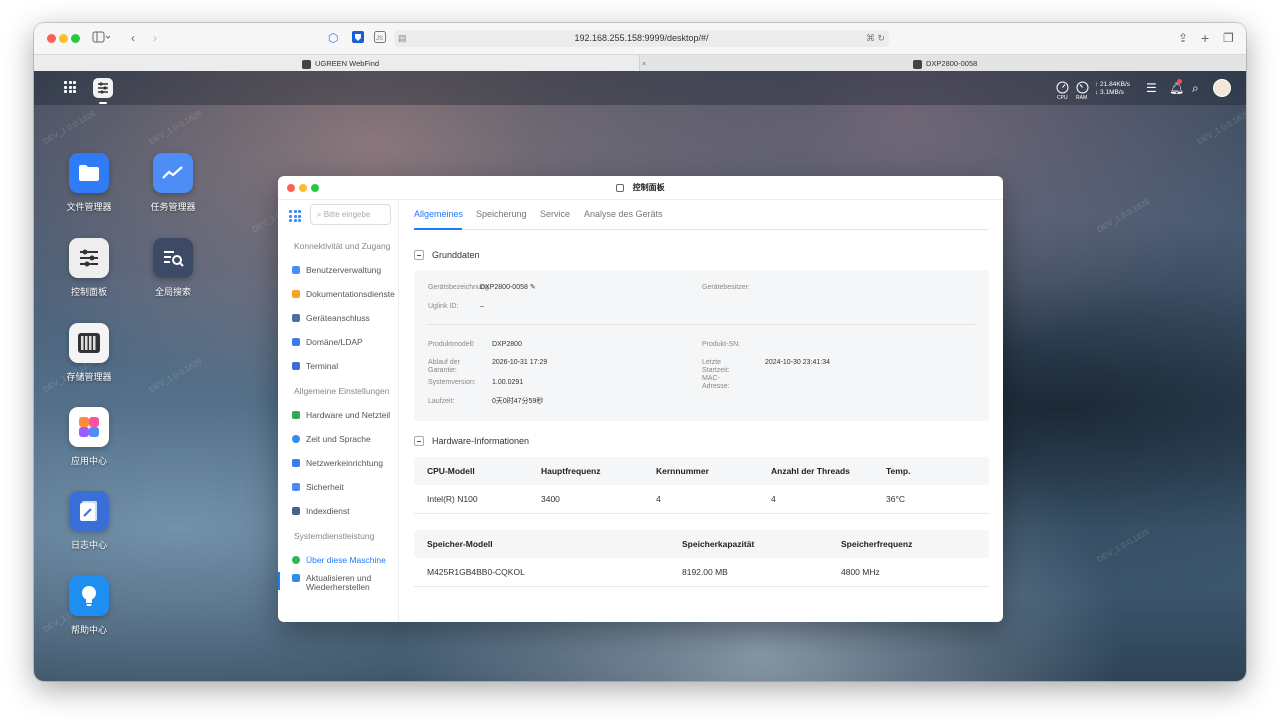 The image size is (1280, 726). Describe the element at coordinates (338, 318) in the screenshot. I see `sidebar-item-label: Geräteanschluss` at that location.